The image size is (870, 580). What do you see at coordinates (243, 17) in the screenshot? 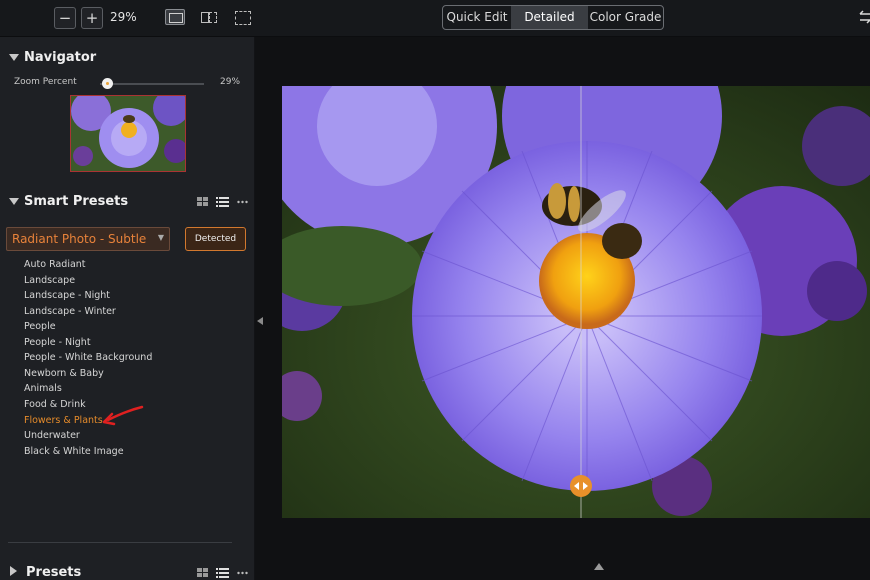
I see `crop-view-icon` at bounding box center [243, 17].